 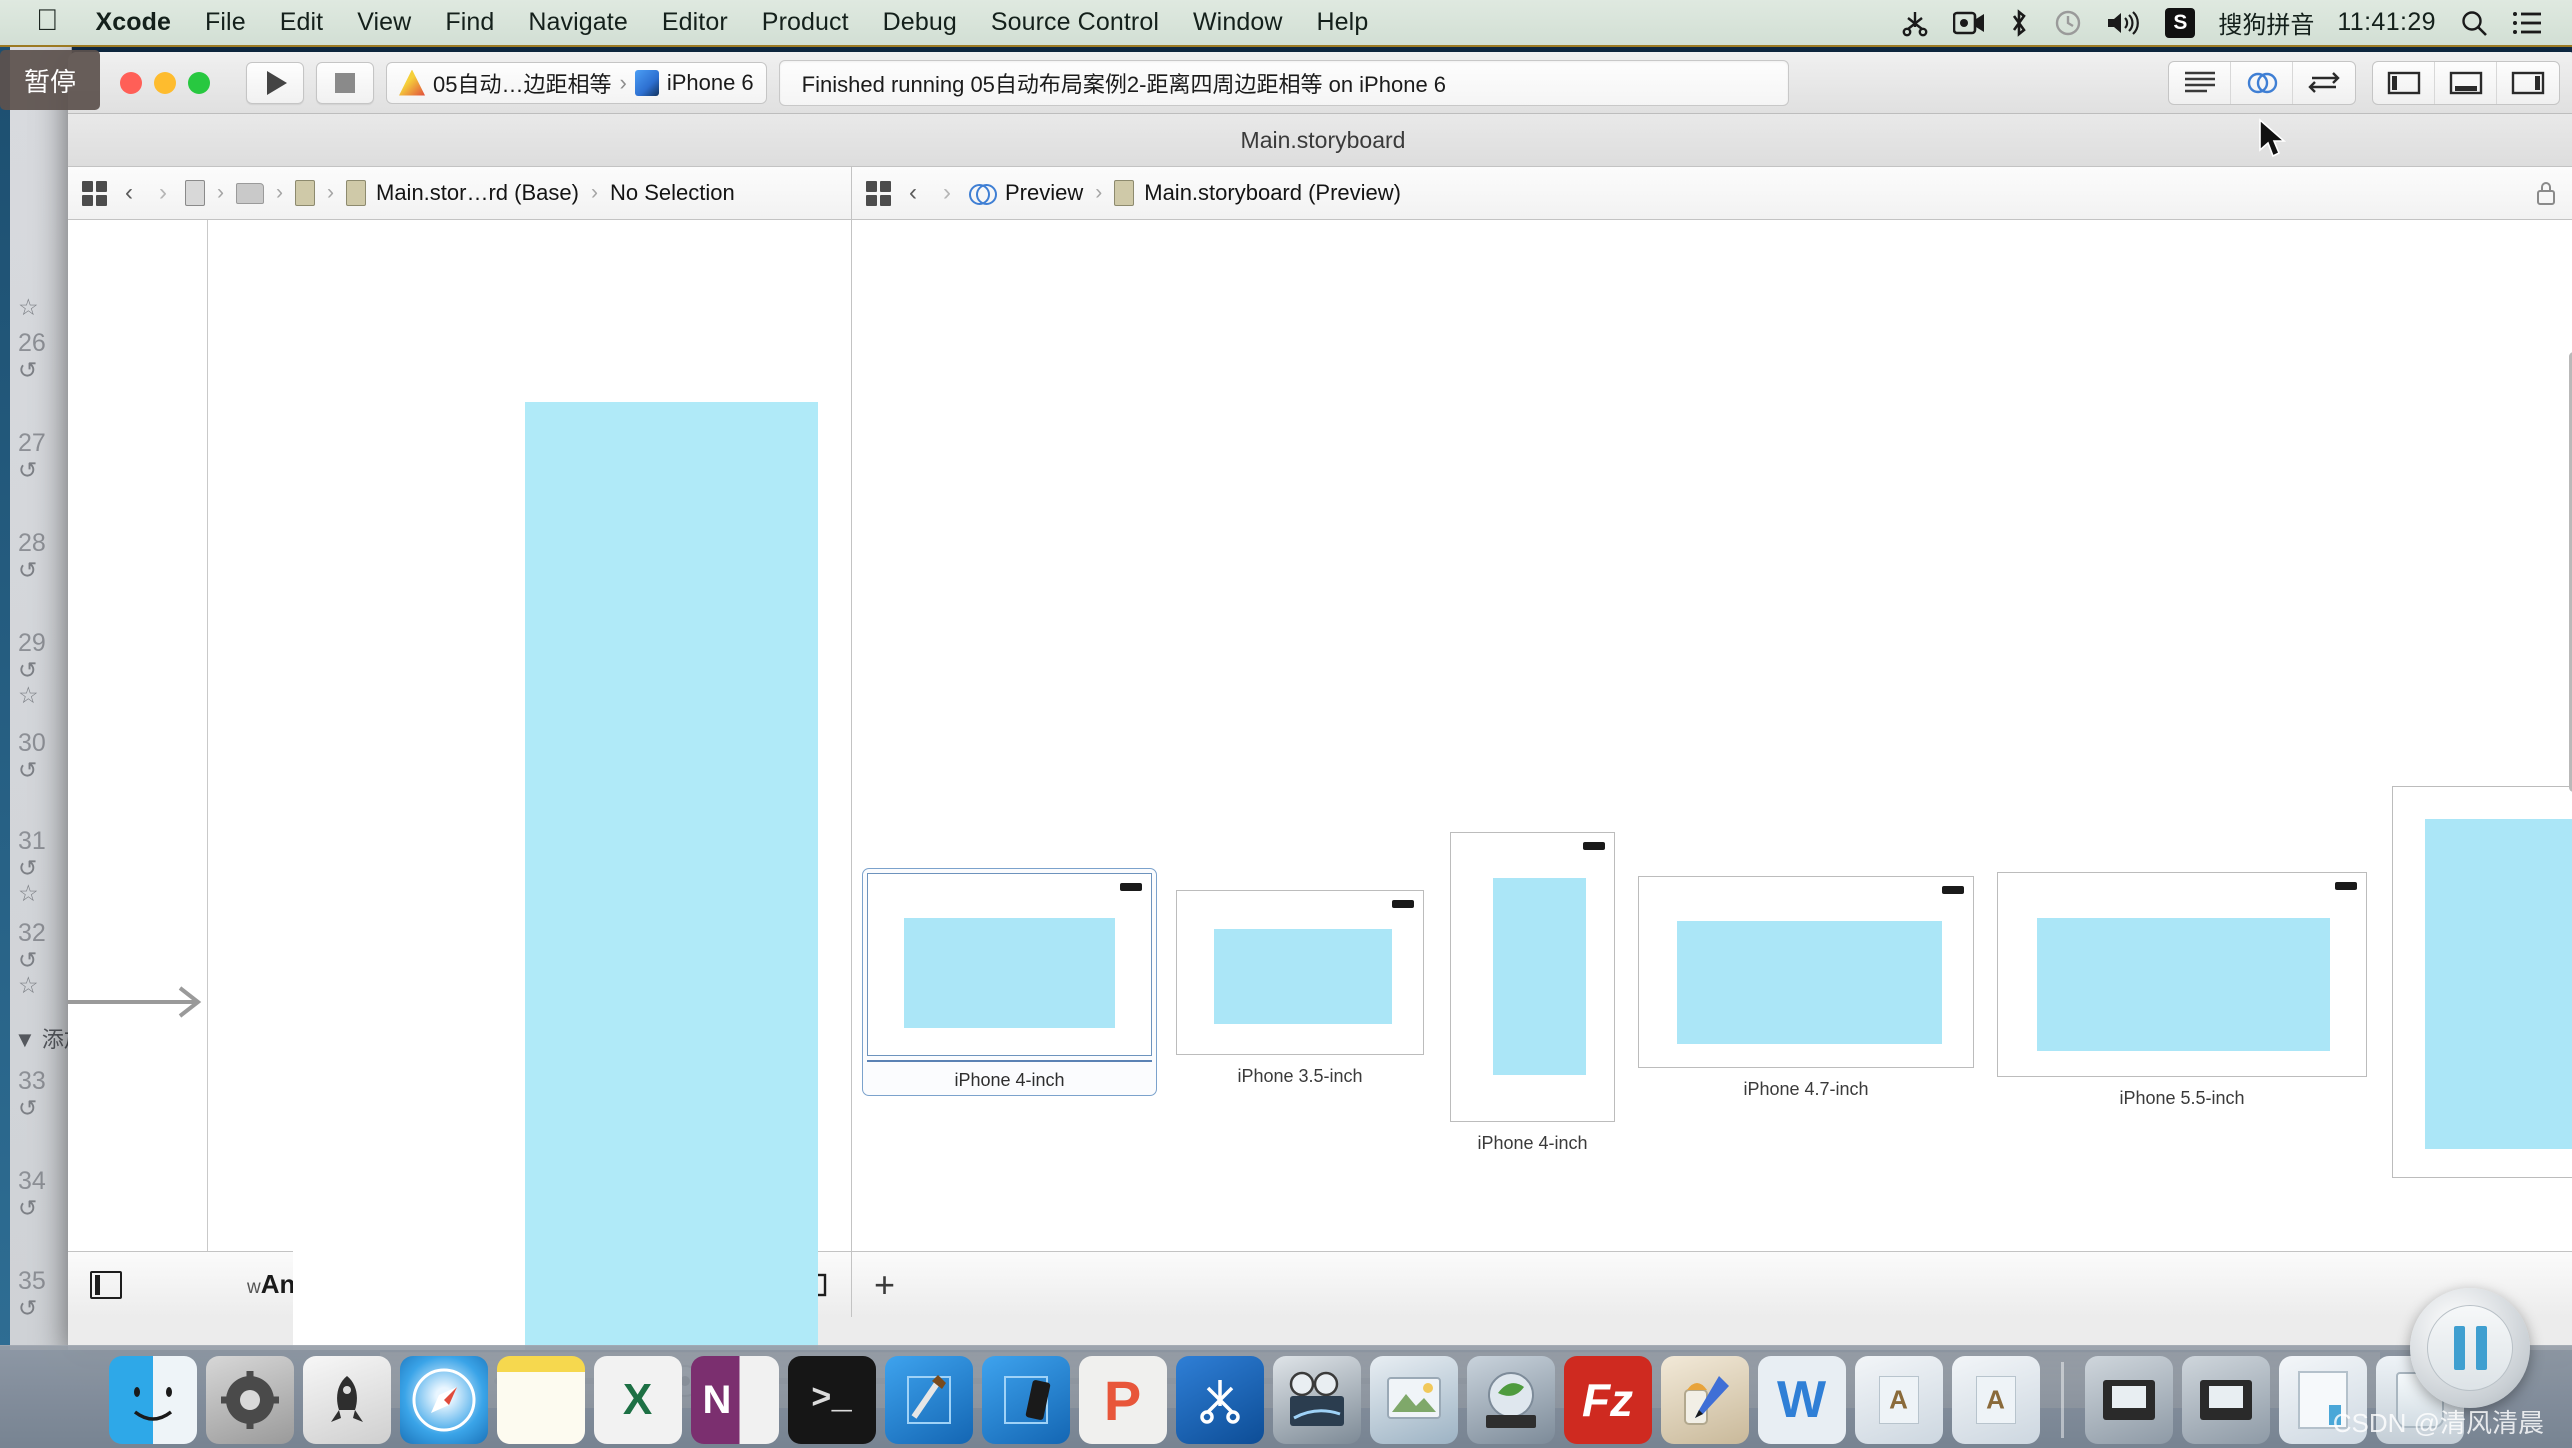 I want to click on menu-file: File, so click(x=225, y=22).